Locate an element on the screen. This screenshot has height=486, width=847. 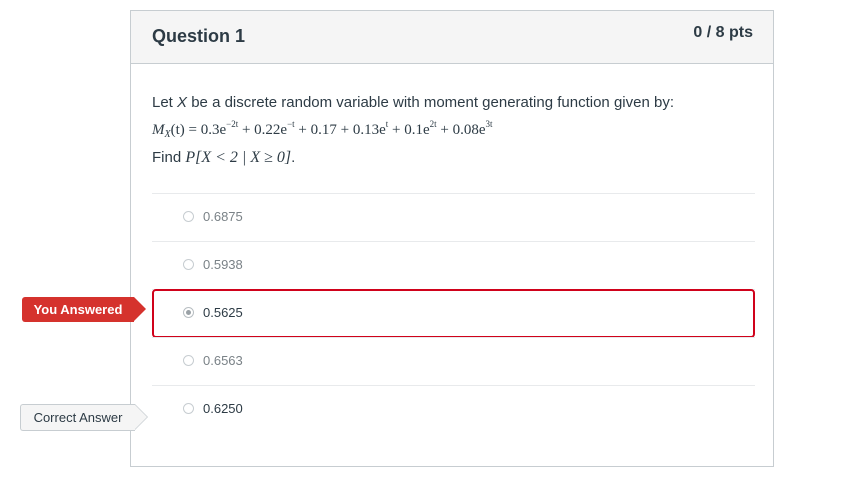
answer-option-selected: 0.5625 is located at coordinates (453, 313).